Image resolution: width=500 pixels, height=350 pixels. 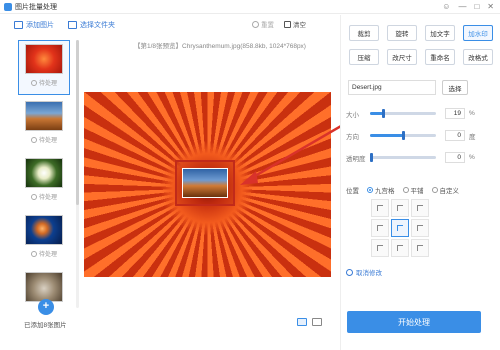 What do you see at coordinates (403, 157) in the screenshot?
I see `opacity-slider` at bounding box center [403, 157].